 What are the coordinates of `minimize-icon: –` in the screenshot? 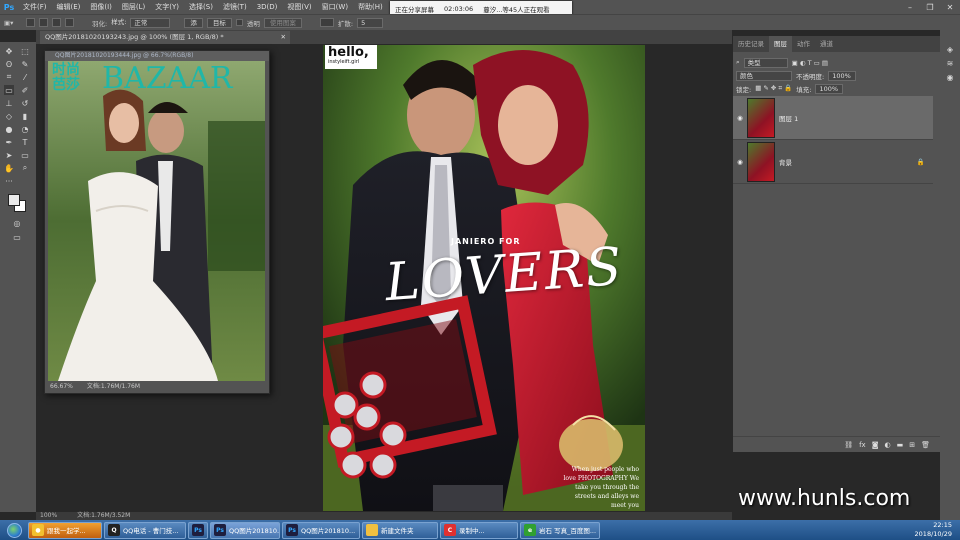 It's located at (910, 7).